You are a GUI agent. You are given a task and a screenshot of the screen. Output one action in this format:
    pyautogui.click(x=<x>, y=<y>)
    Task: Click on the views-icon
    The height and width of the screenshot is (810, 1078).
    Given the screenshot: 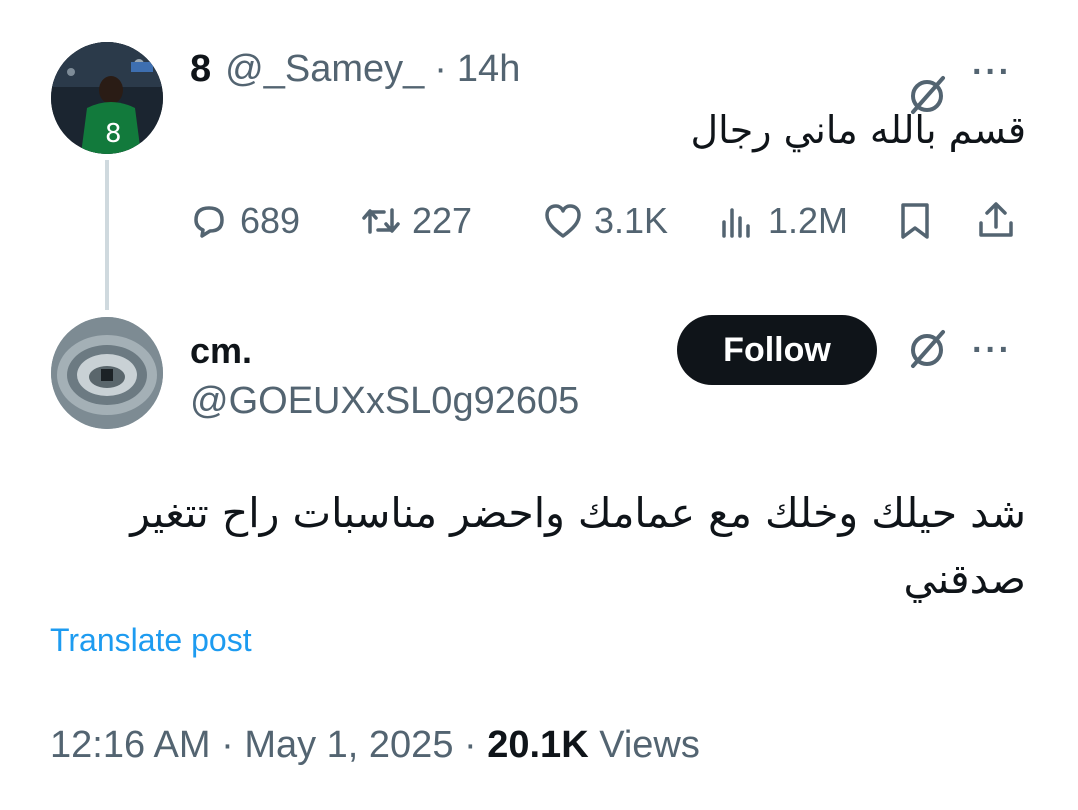 What is the action you would take?
    pyautogui.click(x=736, y=223)
    